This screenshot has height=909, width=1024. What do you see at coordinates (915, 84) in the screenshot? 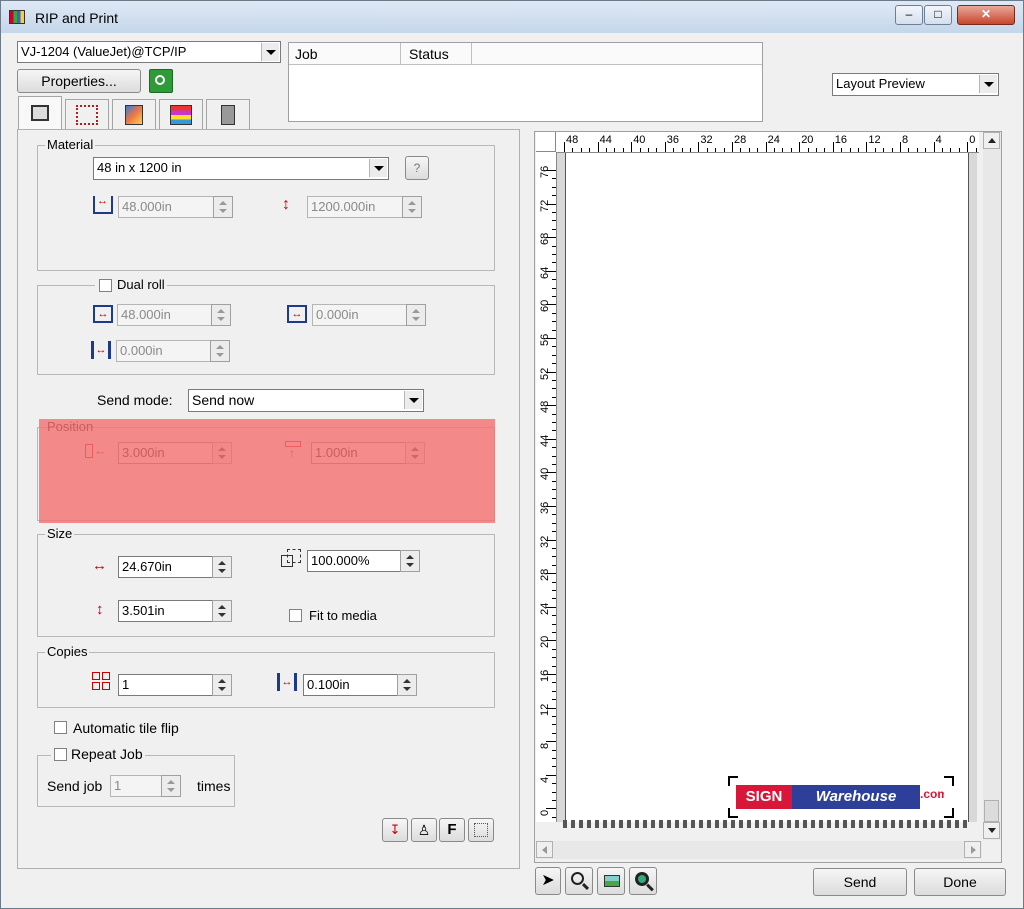
I see `preview-mode-select: Layout Preview` at bounding box center [915, 84].